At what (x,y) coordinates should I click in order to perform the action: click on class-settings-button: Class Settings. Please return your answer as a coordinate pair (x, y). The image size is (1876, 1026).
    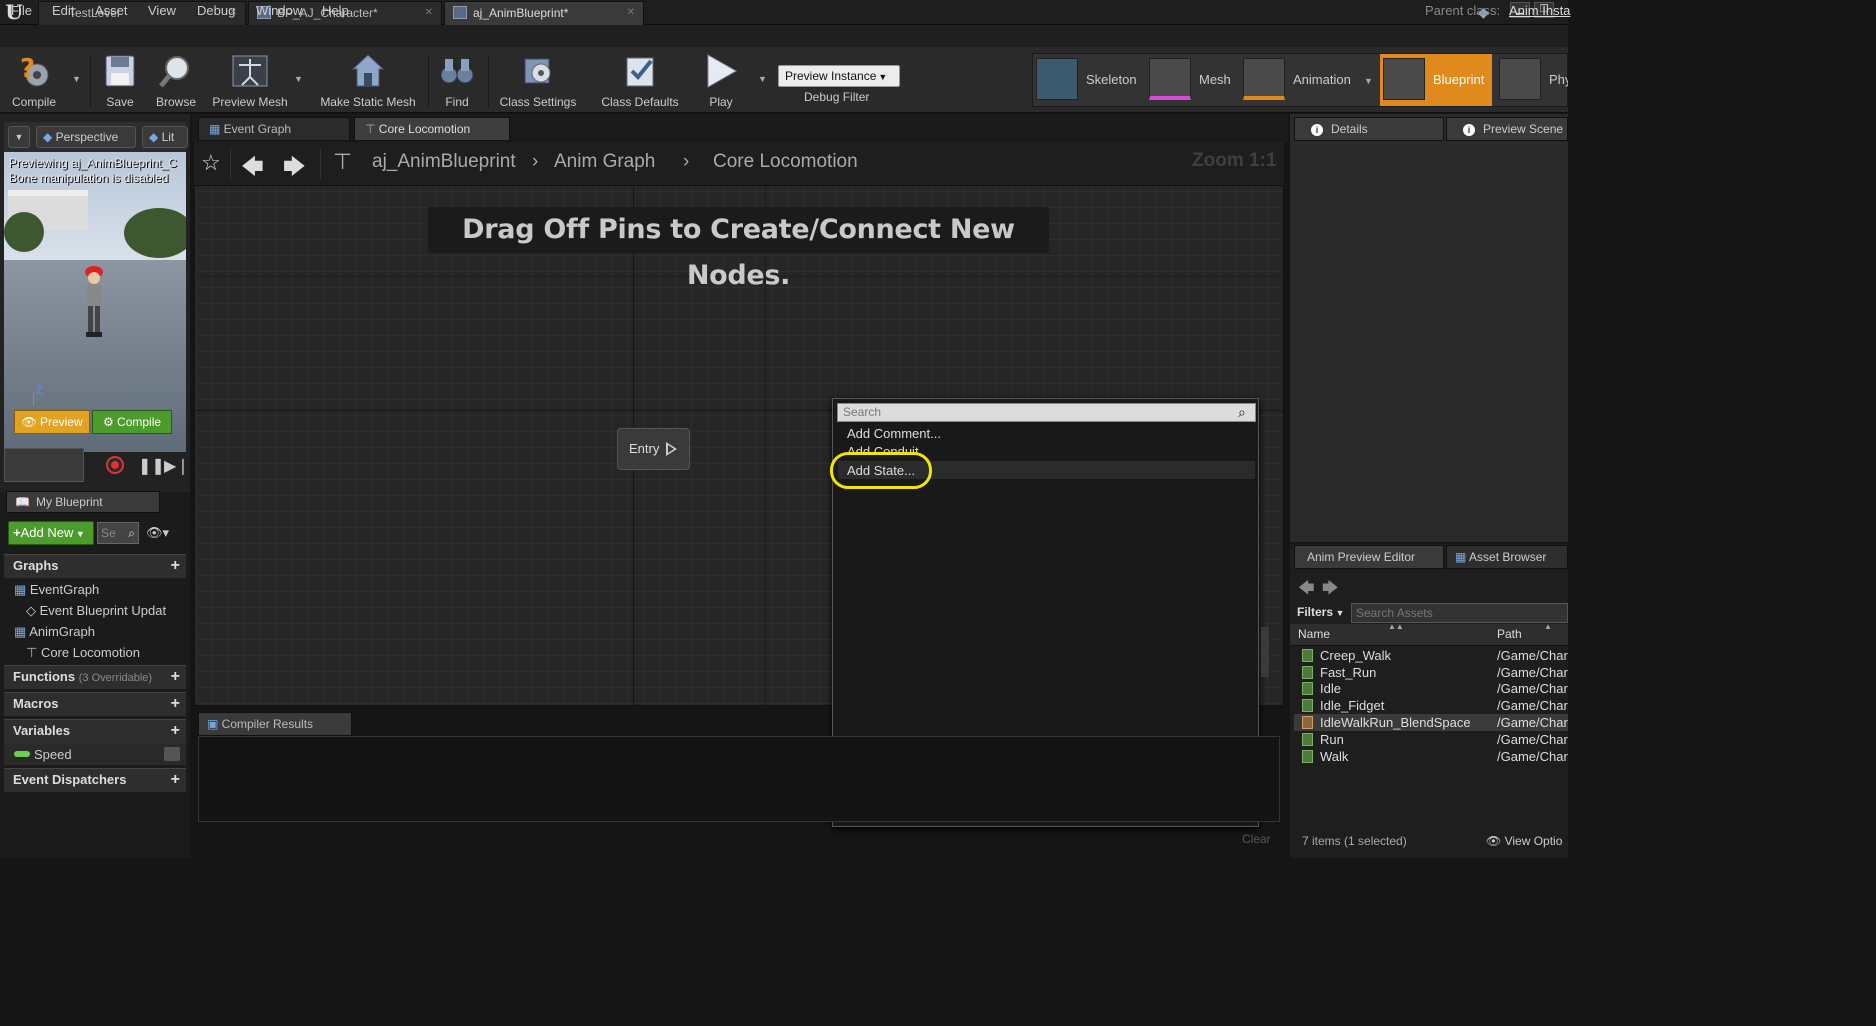
    Looking at the image, I should click on (538, 80).